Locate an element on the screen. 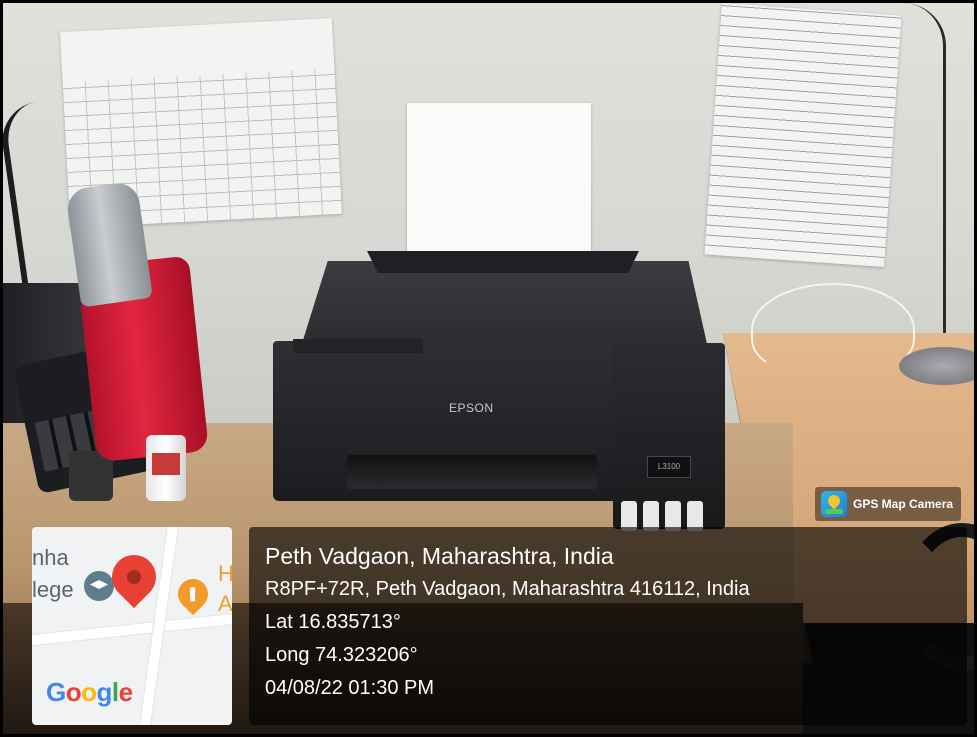 This screenshot has width=977, height=737. google-logo: Google is located at coordinates (89, 692).